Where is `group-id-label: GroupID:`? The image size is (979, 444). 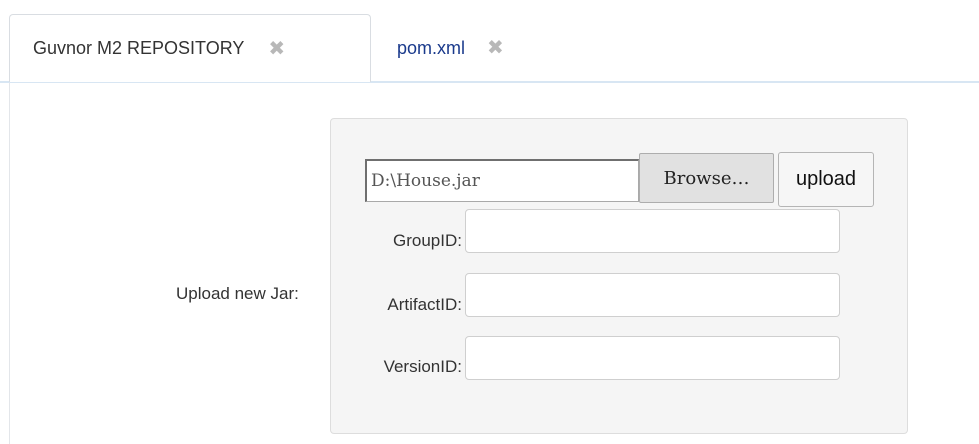
group-id-label: GroupID: is located at coordinates (427, 240).